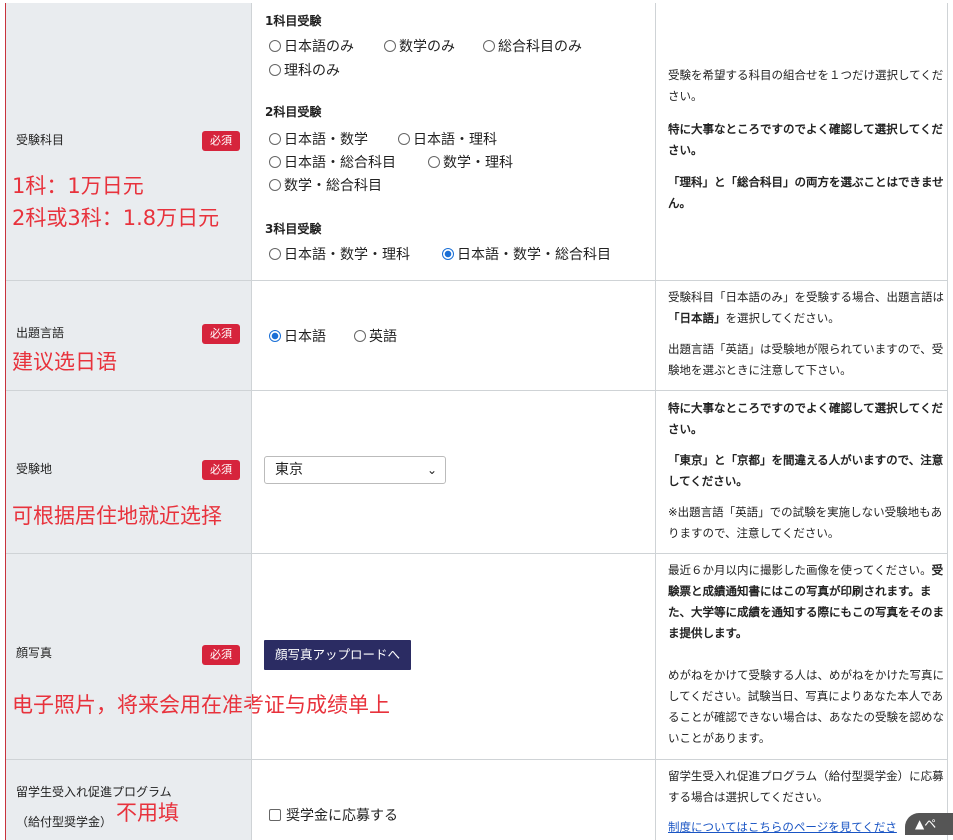  I want to click on radio-jp-general: 日本語・総合科目, so click(332, 162).